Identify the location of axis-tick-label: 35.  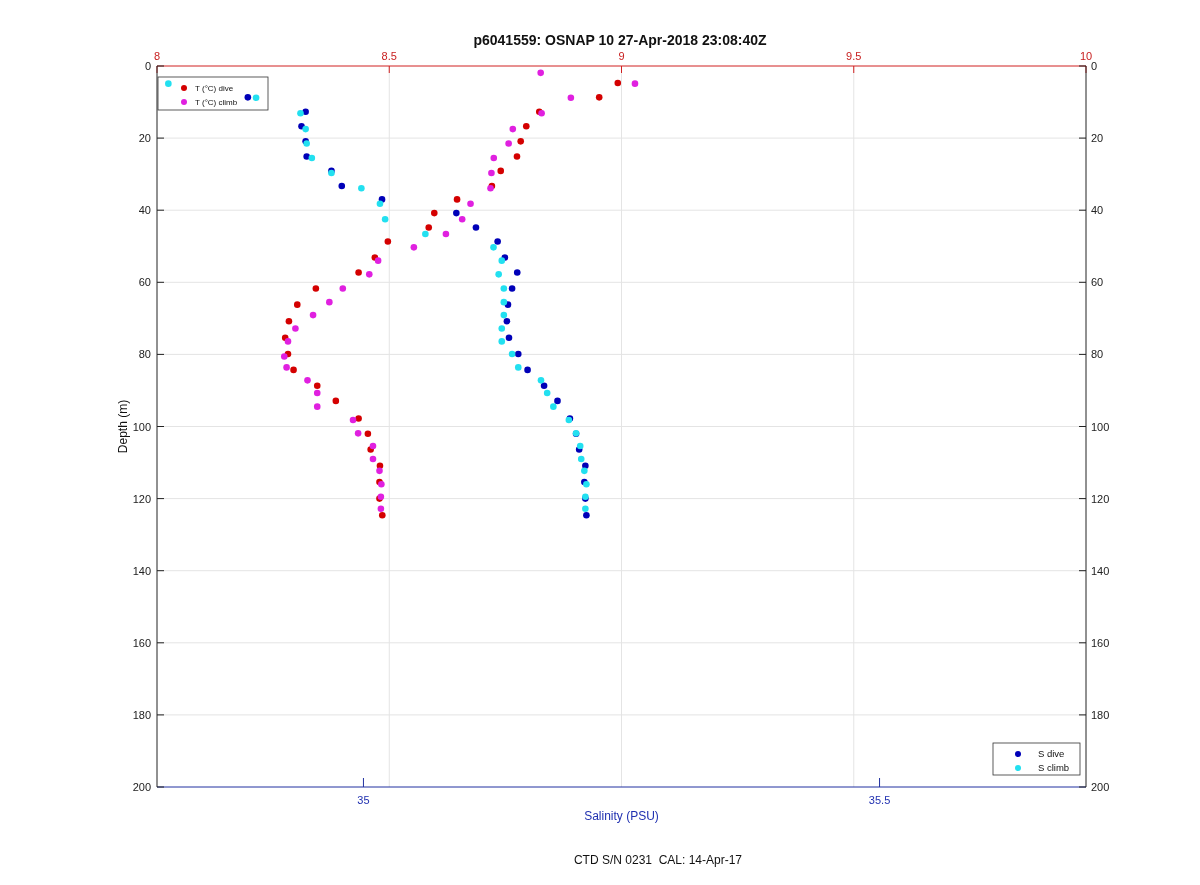
(363, 800).